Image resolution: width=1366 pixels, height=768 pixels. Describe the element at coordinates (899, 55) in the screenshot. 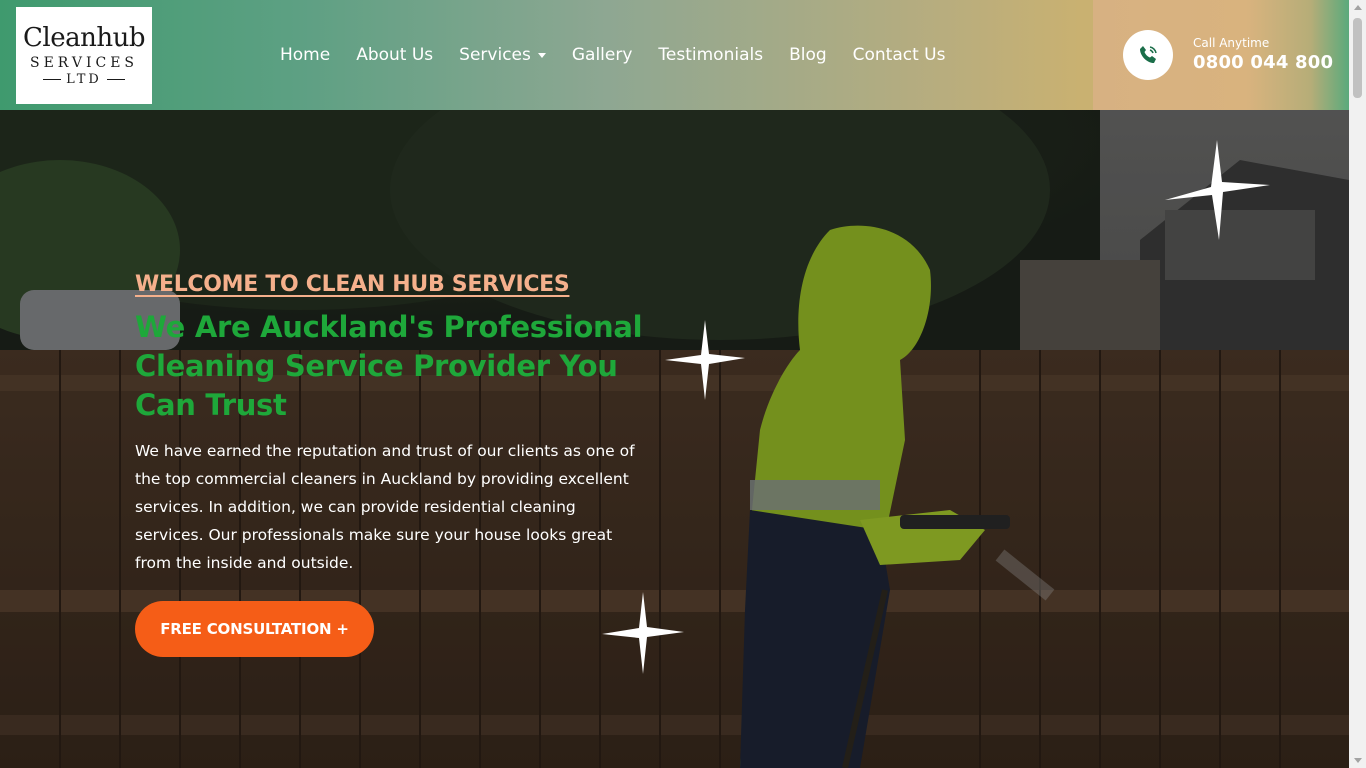

I see `nav-contact-us: Contact Us` at that location.